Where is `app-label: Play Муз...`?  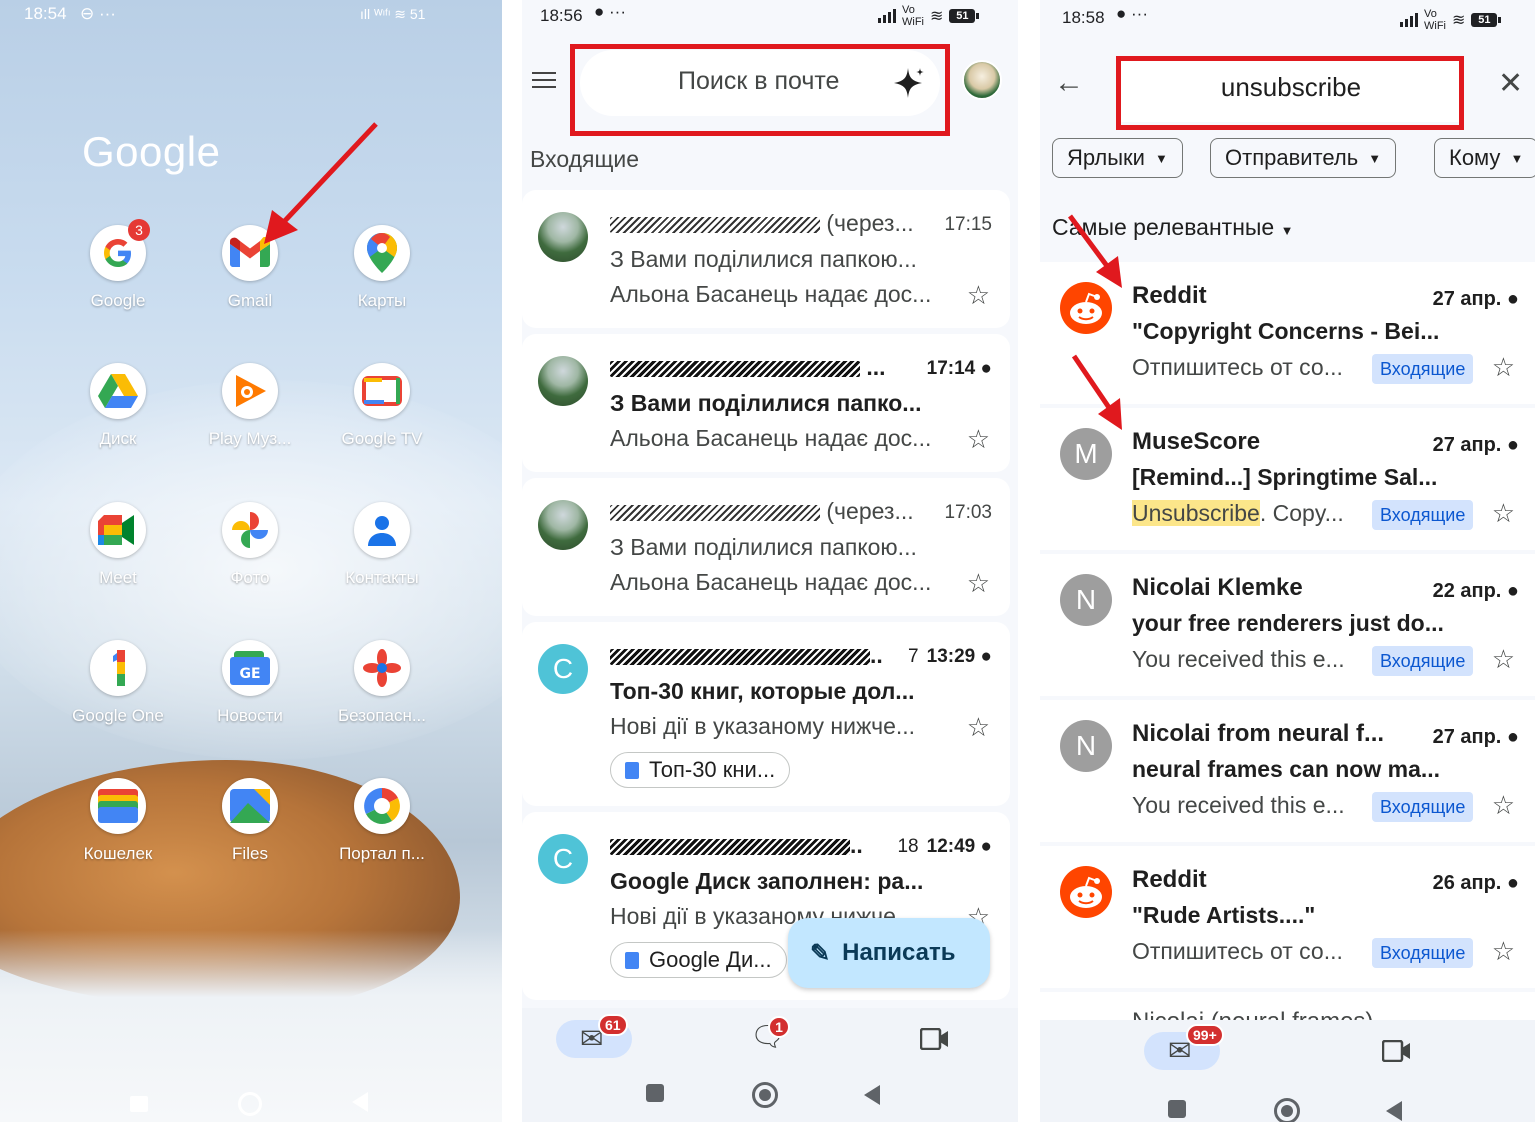 app-label: Play Муз... is located at coordinates (250, 438).